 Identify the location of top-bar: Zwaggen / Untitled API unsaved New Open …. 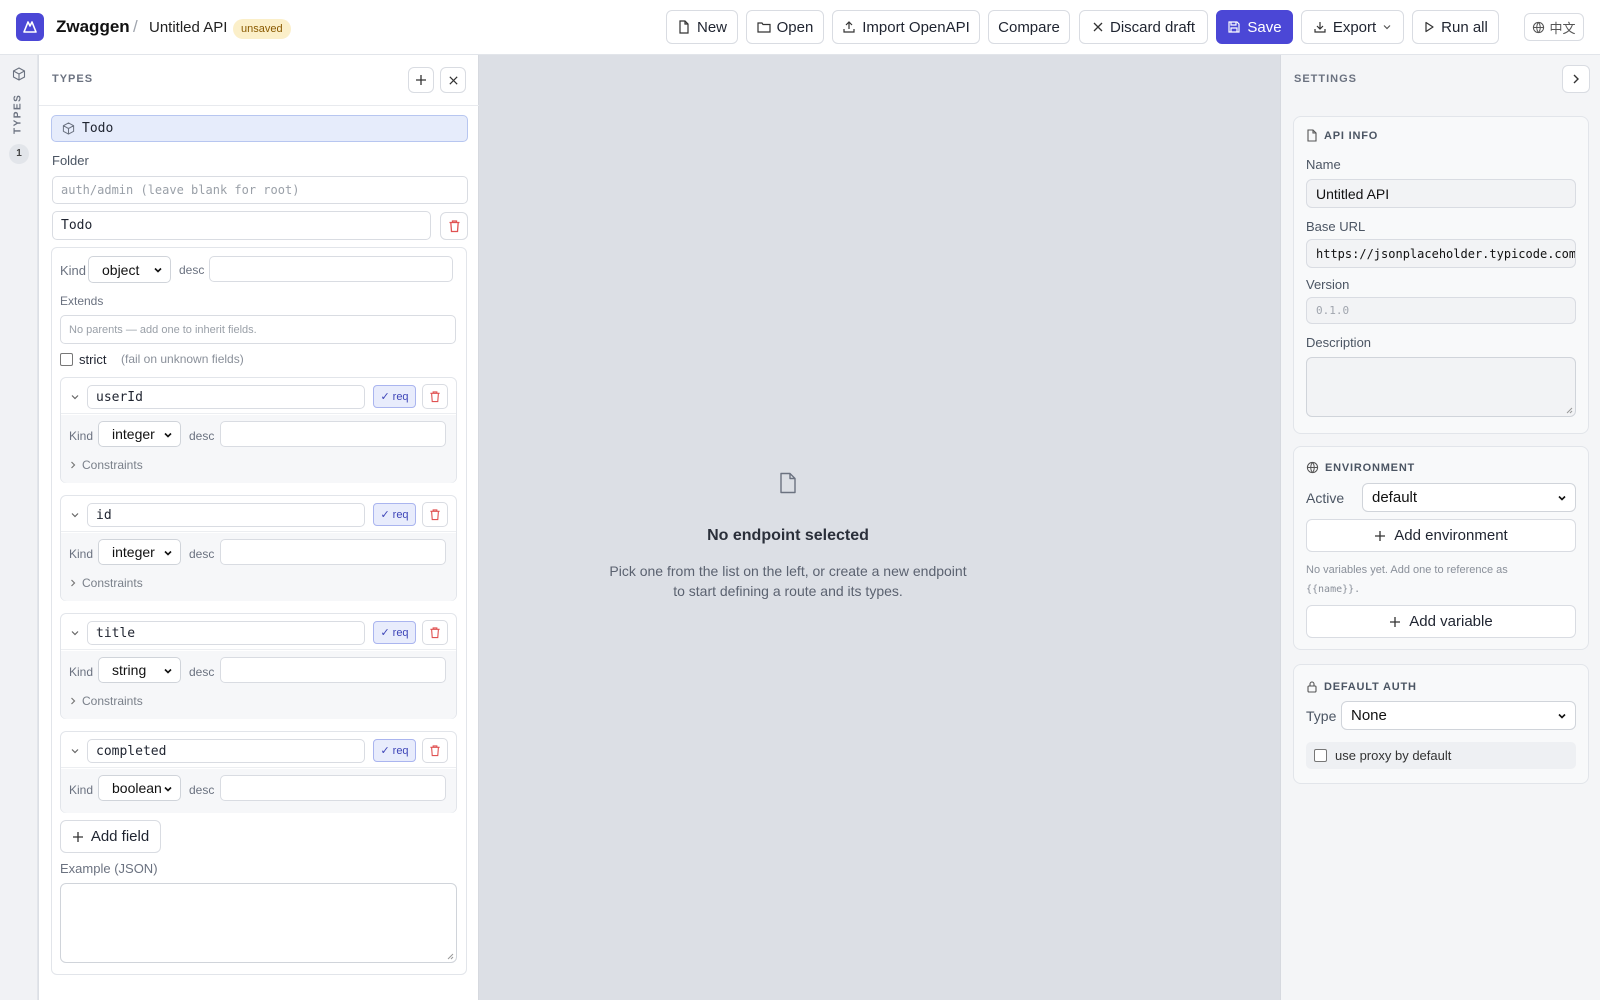
(800, 27).